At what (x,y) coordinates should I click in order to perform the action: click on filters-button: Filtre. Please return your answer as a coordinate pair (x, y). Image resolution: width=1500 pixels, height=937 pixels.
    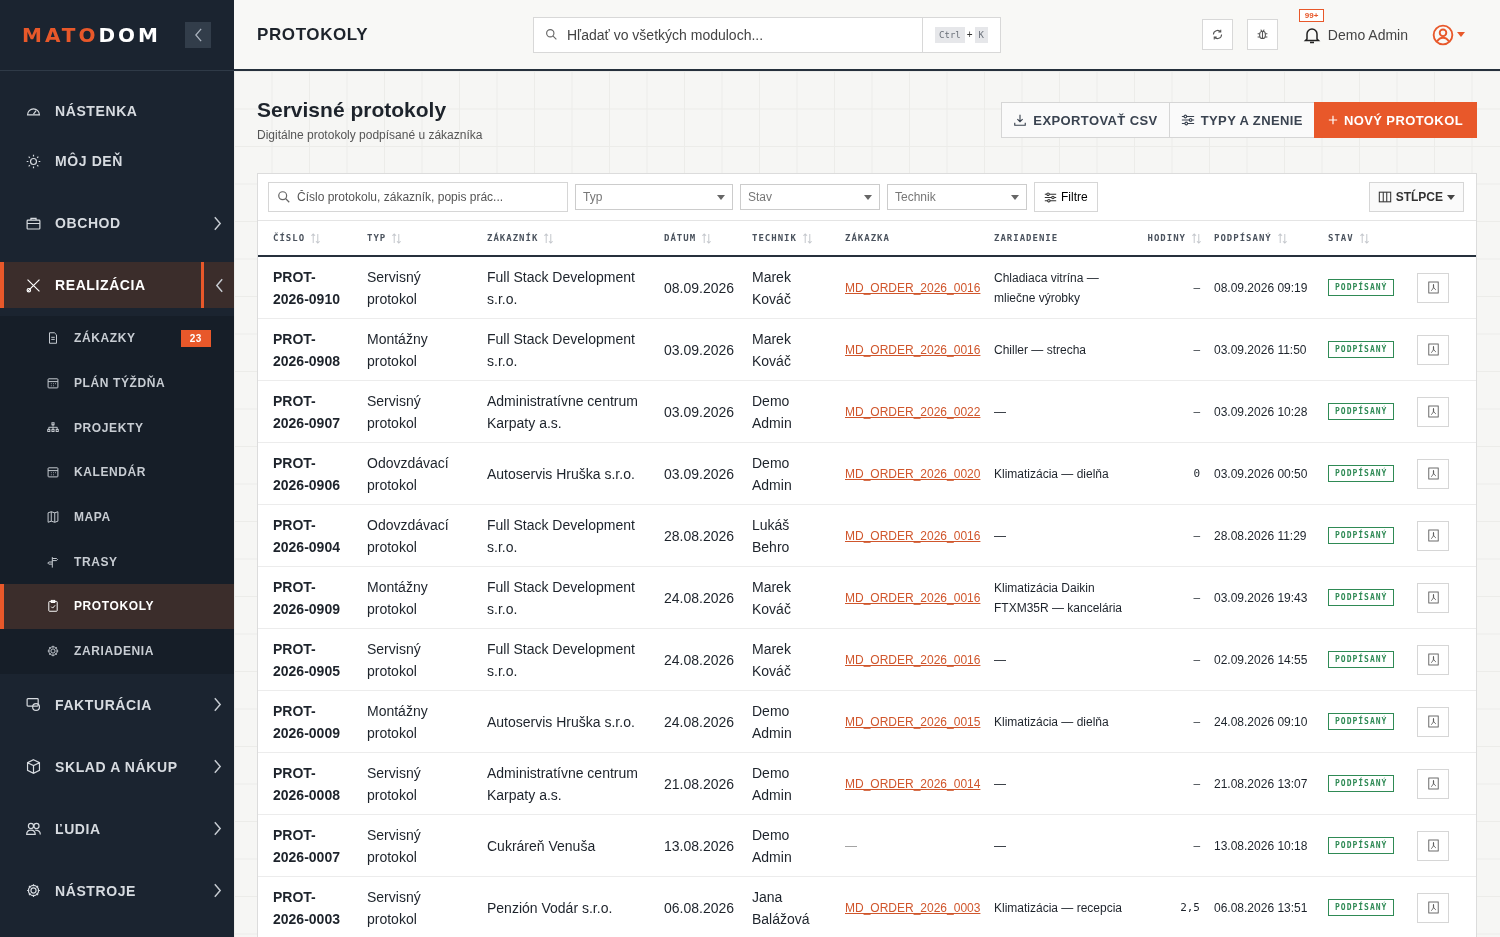
    Looking at the image, I should click on (1066, 197).